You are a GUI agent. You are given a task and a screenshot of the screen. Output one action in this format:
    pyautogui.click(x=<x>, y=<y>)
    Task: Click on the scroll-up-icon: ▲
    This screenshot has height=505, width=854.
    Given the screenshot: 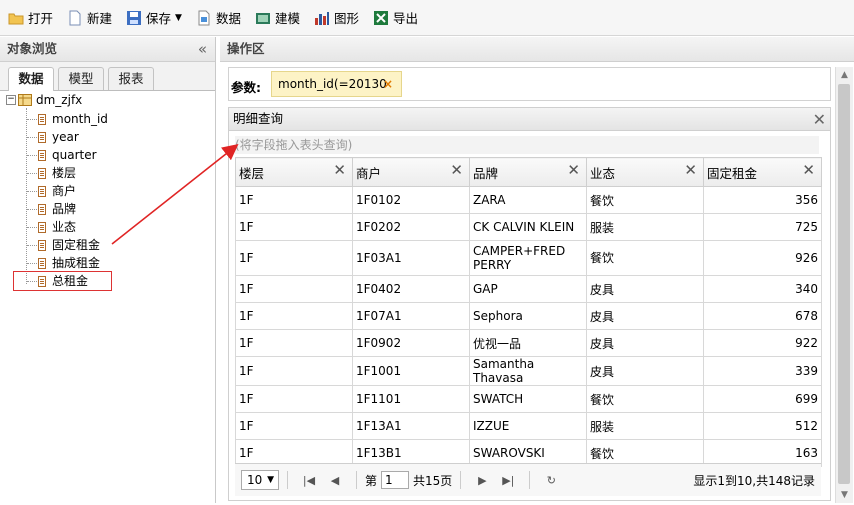 What is the action you would take?
    pyautogui.click(x=844, y=75)
    